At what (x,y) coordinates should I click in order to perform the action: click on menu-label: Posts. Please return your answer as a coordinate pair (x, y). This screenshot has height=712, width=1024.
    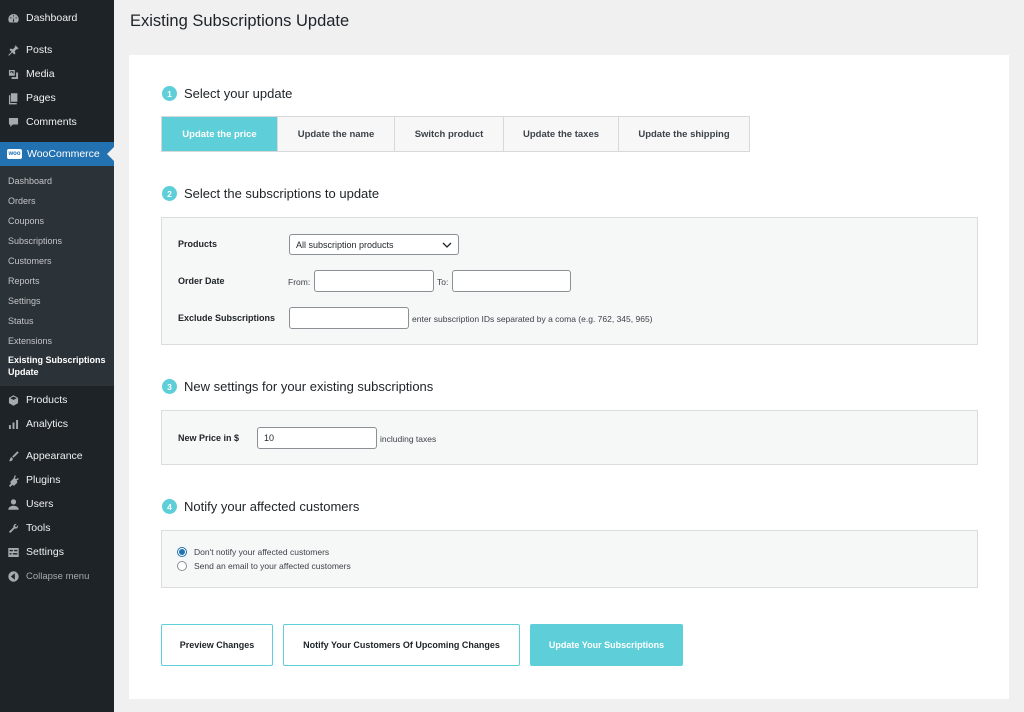
    Looking at the image, I should click on (39, 50).